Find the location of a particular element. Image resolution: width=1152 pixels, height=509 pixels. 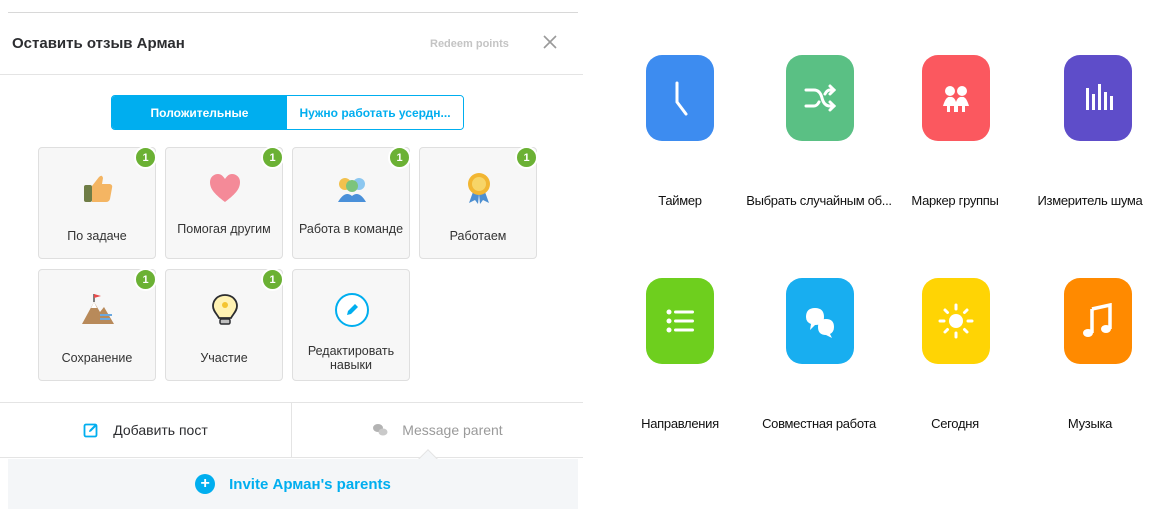

skill-tile-working: 1 Работаем is located at coordinates (478, 202).